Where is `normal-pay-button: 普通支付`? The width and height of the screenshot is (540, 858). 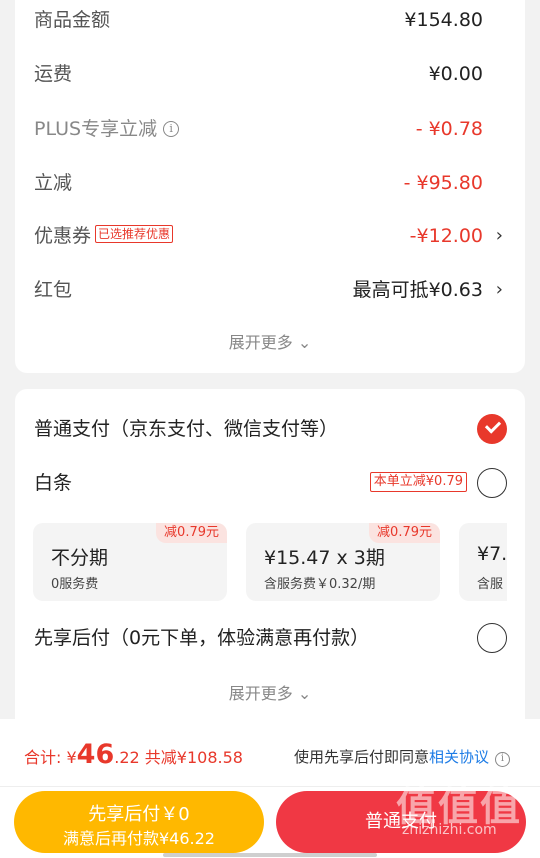
normal-pay-button: 普通支付 is located at coordinates (401, 822).